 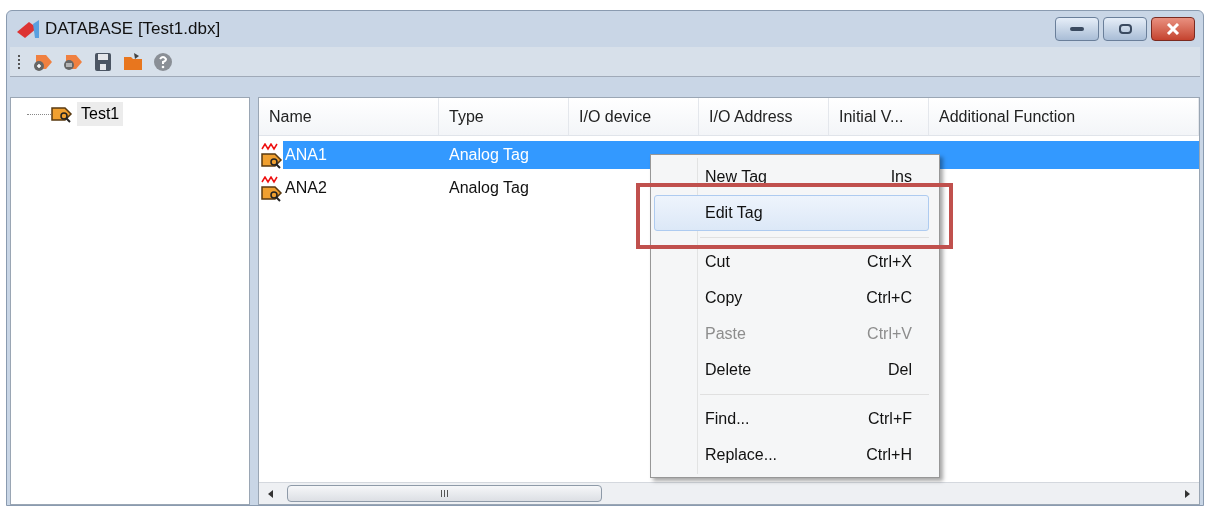 I want to click on column-header: Name, so click(x=349, y=116).